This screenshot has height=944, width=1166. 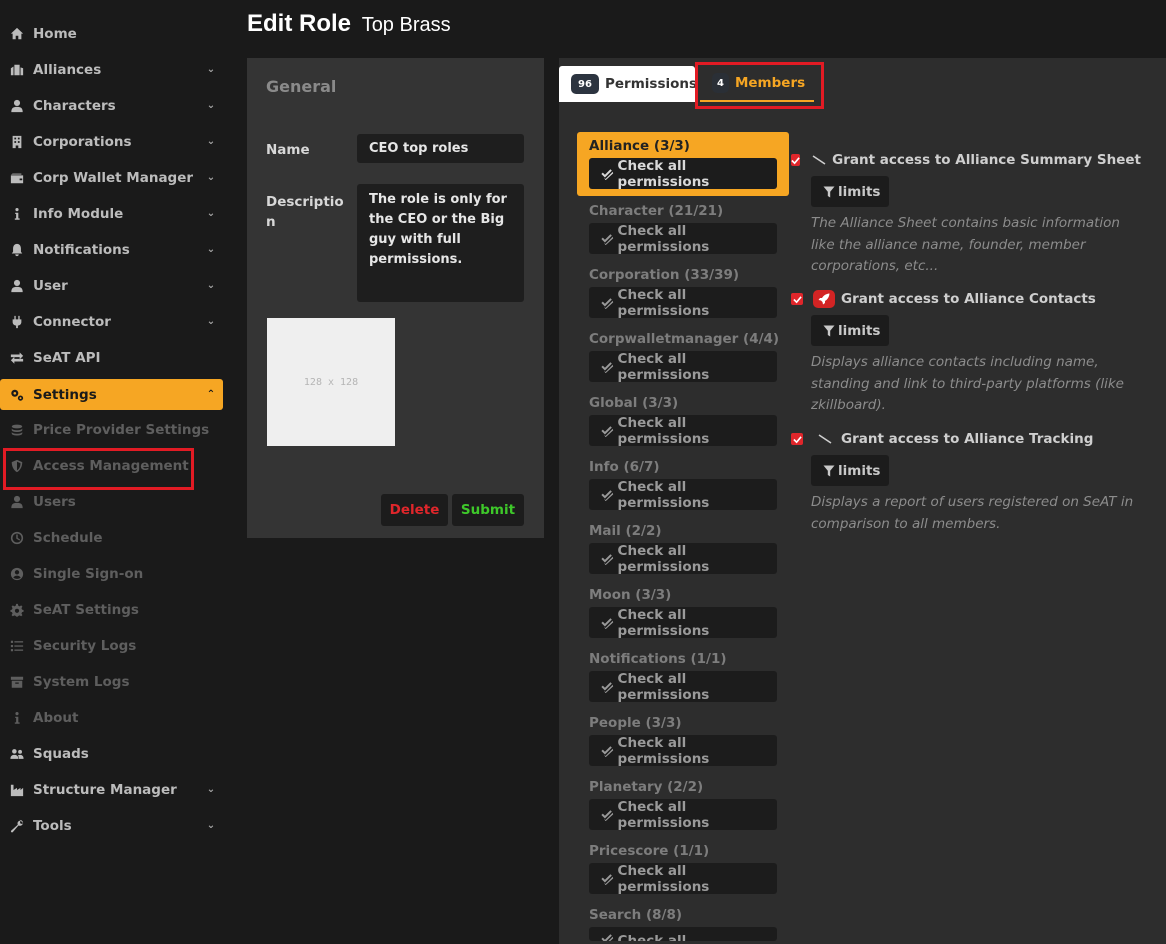 I want to click on category-label: Pricescore (1/1), so click(x=649, y=851).